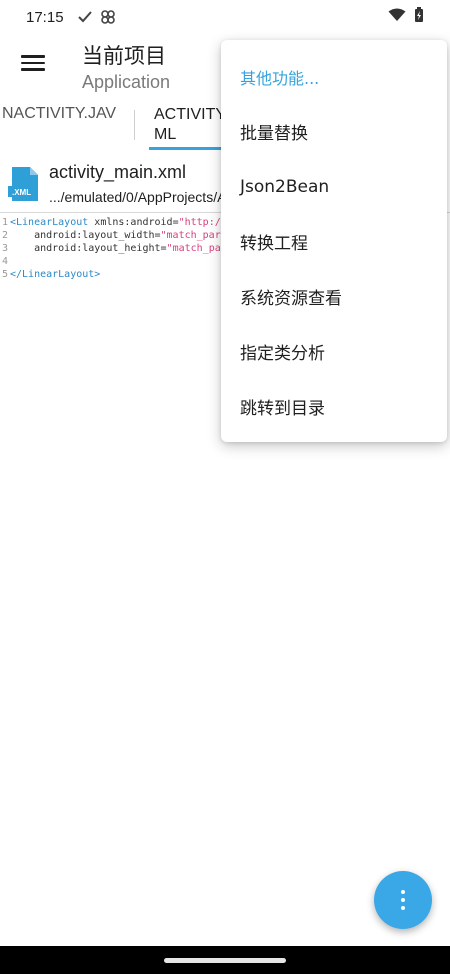 The image size is (450, 974). I want to click on line-number: 5, so click(4, 274).